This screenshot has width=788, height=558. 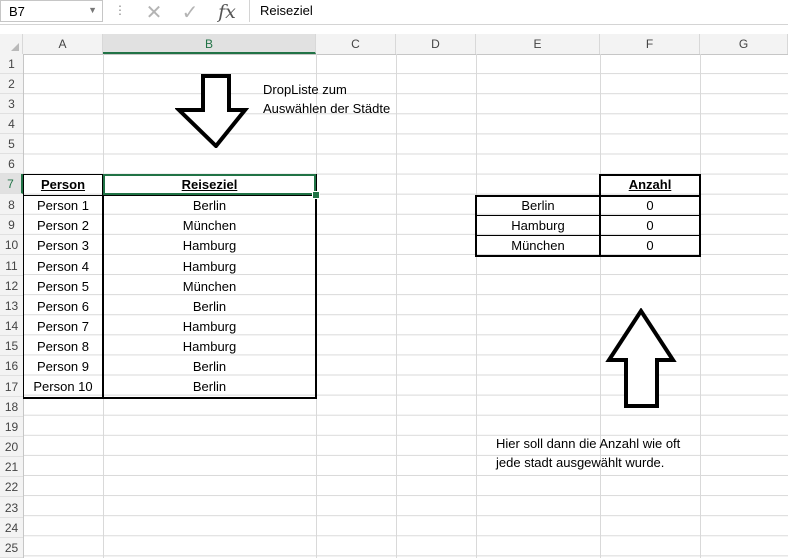 What do you see at coordinates (650, 44) in the screenshot?
I see `column-header-f: F` at bounding box center [650, 44].